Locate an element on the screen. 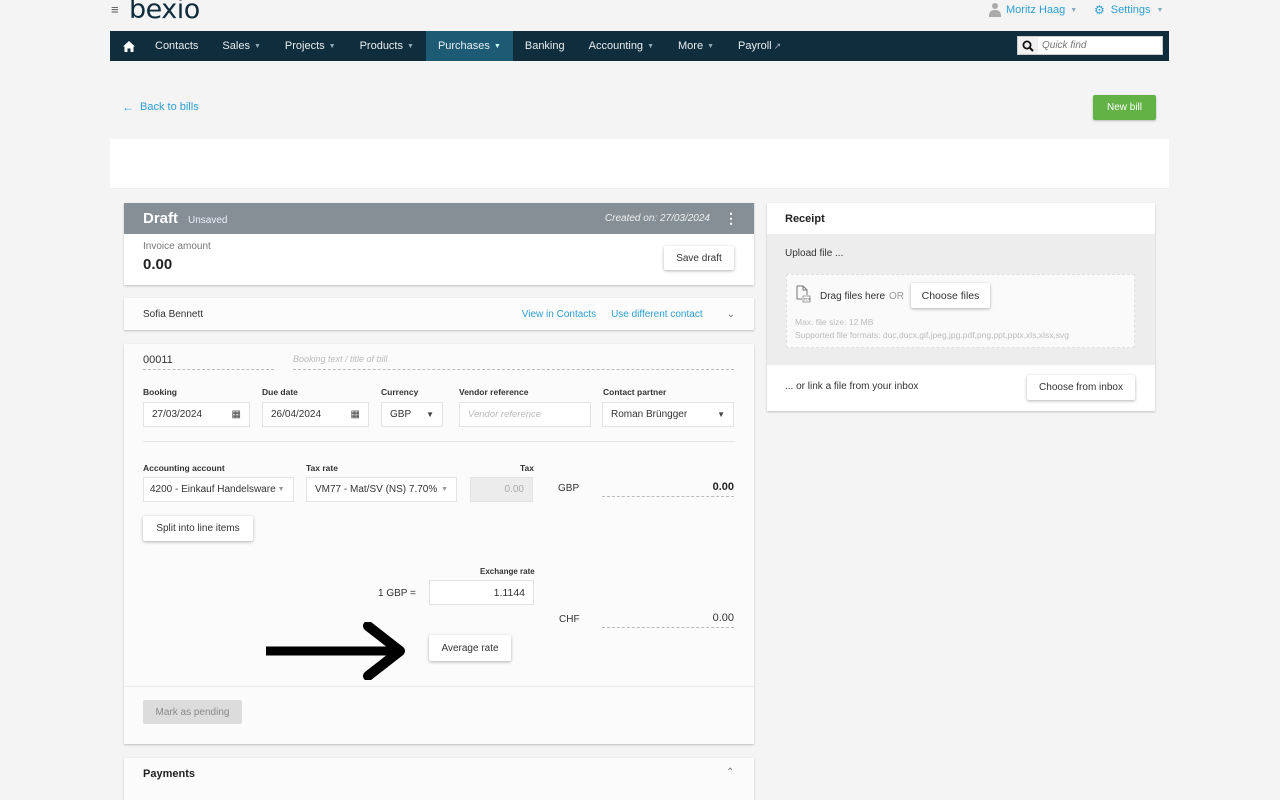 The width and height of the screenshot is (1280, 800). nav-label: Purchases is located at coordinates (463, 46).